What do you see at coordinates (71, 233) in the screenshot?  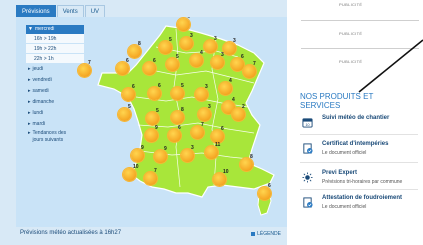 I see `update-time-text: Prévisions météo actualisées à 16h27` at bounding box center [71, 233].